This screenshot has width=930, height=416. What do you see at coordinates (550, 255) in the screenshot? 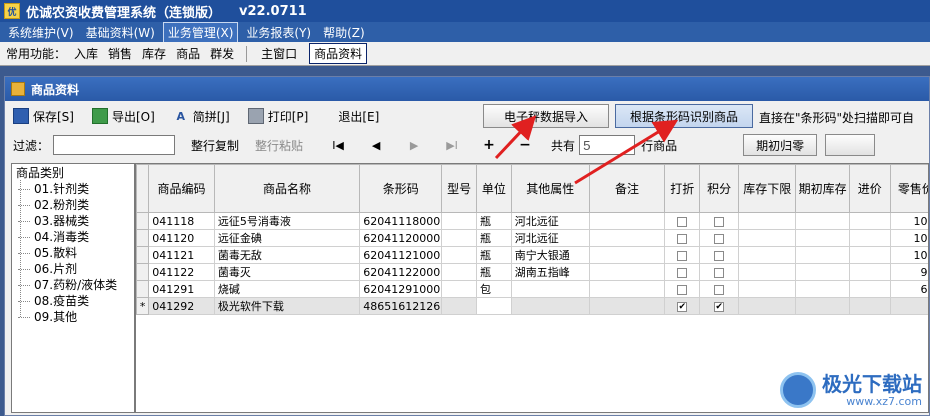
I see `cell-attr: 南宁大银通` at bounding box center [550, 255].